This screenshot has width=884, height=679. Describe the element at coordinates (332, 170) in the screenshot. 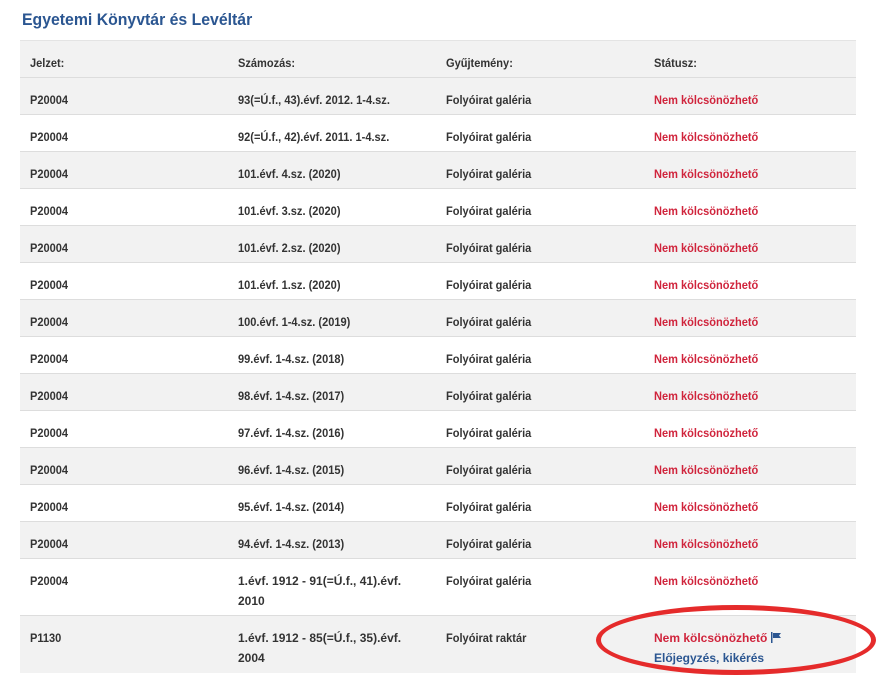

I see `cell-szamozas: 101.évf. 4.sz. (2020)` at that location.